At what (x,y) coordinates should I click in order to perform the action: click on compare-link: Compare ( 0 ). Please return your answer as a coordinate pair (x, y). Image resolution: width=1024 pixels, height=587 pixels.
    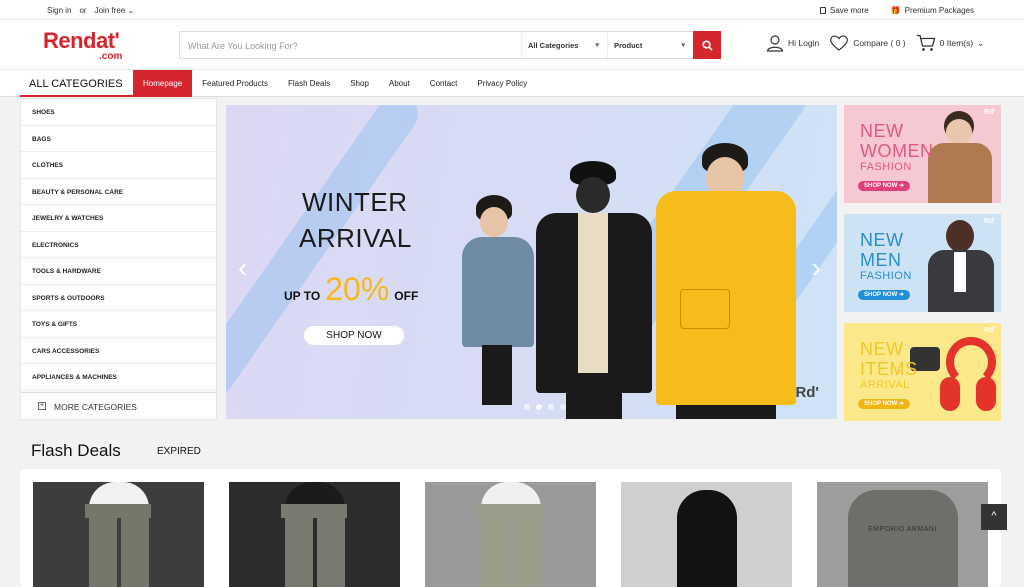
    Looking at the image, I should click on (867, 43).